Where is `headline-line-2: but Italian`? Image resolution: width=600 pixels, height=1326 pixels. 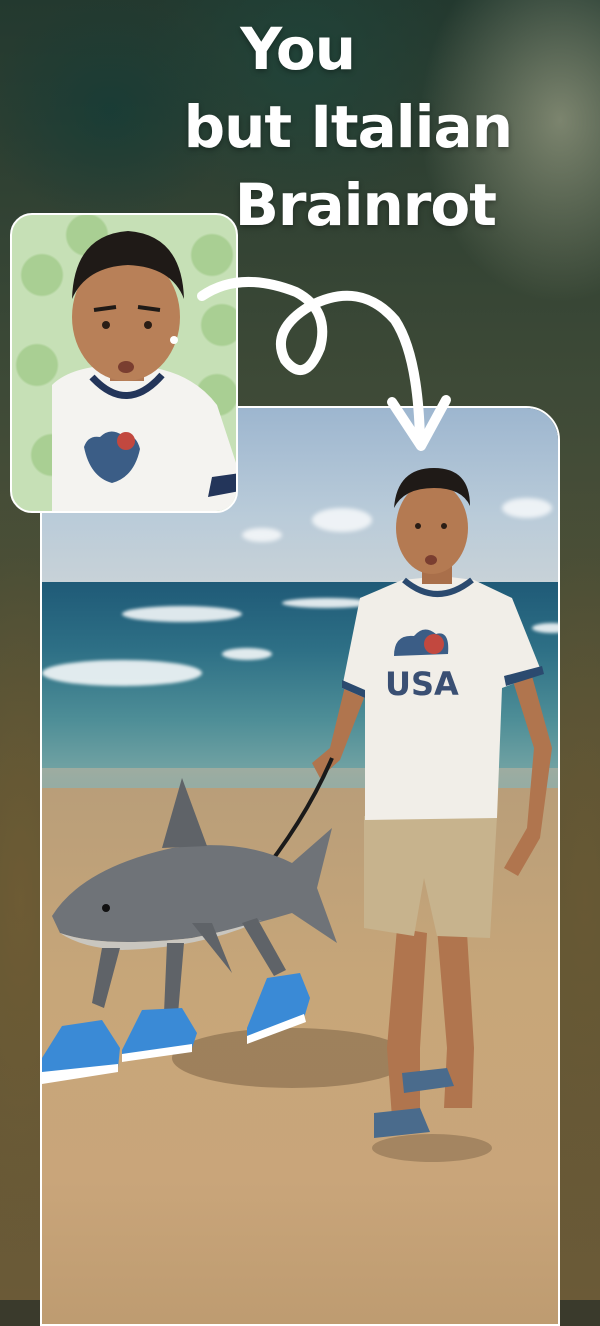
headline-line-2: but Italian is located at coordinates (348, 127).